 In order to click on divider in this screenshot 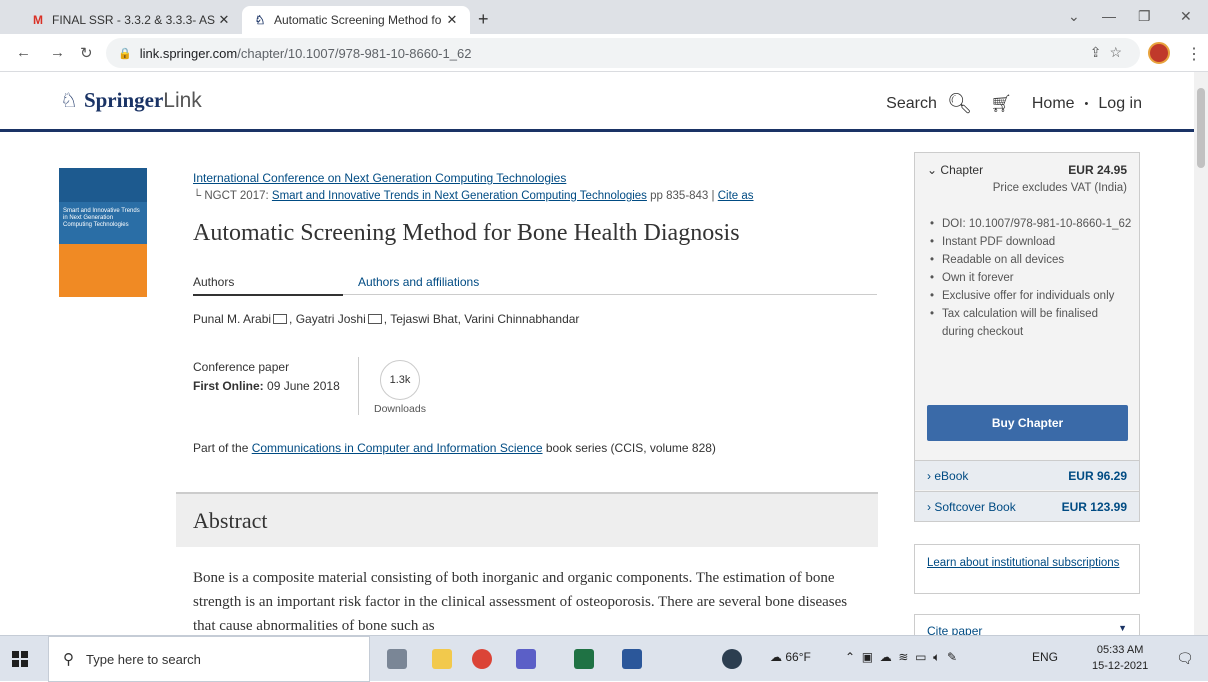, I will do `click(358, 386)`.